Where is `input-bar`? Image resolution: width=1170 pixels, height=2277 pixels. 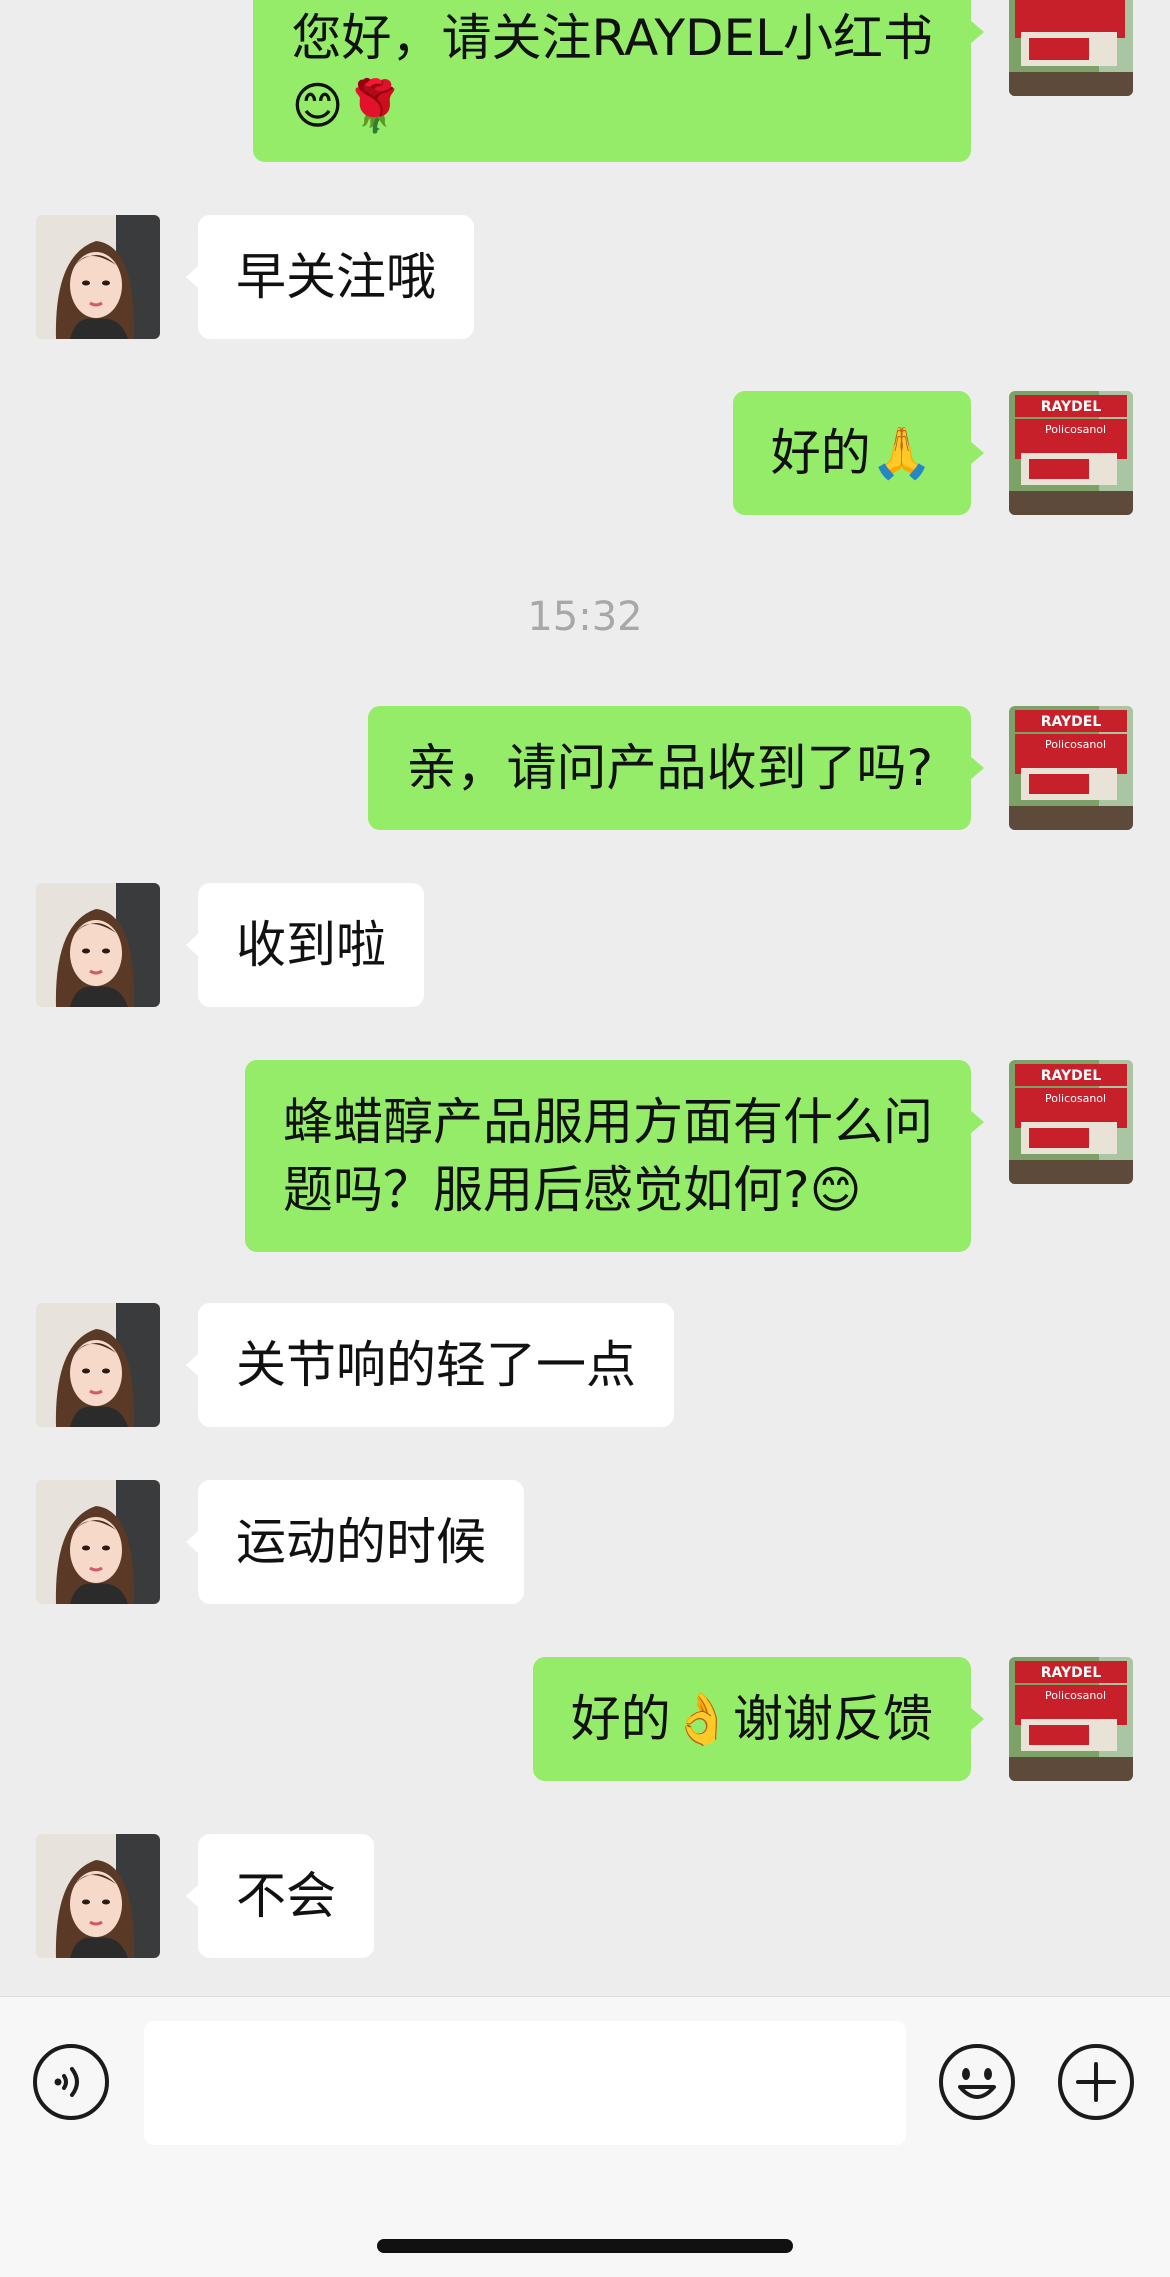 input-bar is located at coordinates (585, 2136).